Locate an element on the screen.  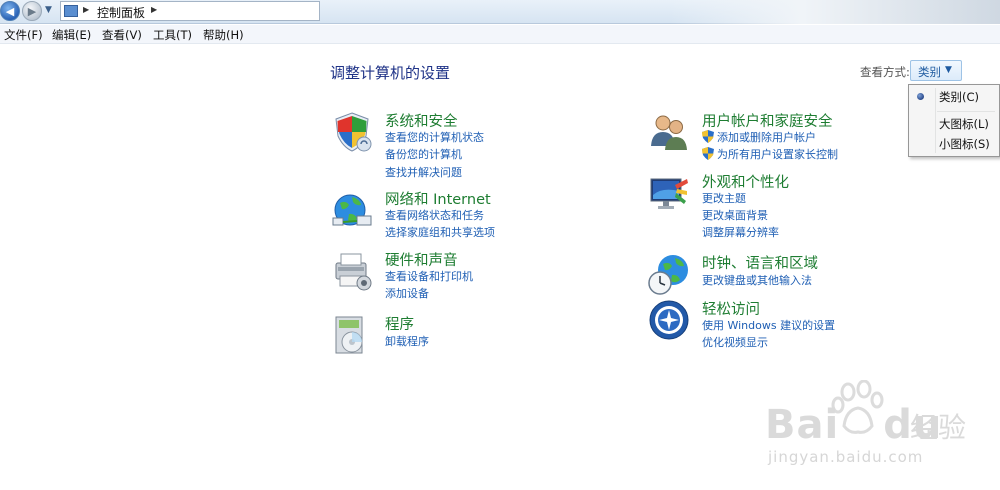
link-label: 添加或删除用户帐户 is located at coordinates (766, 137).